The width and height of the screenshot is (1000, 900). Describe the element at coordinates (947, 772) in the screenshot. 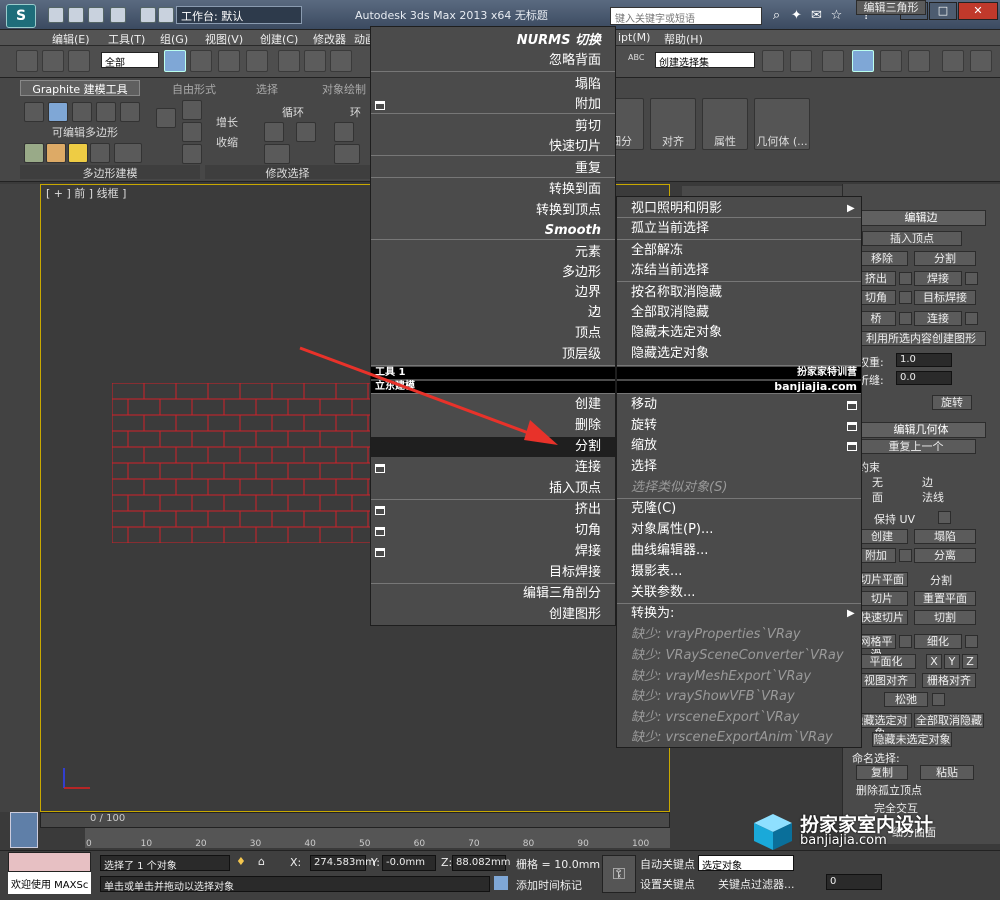

I see `paste-button: 粘贴` at that location.